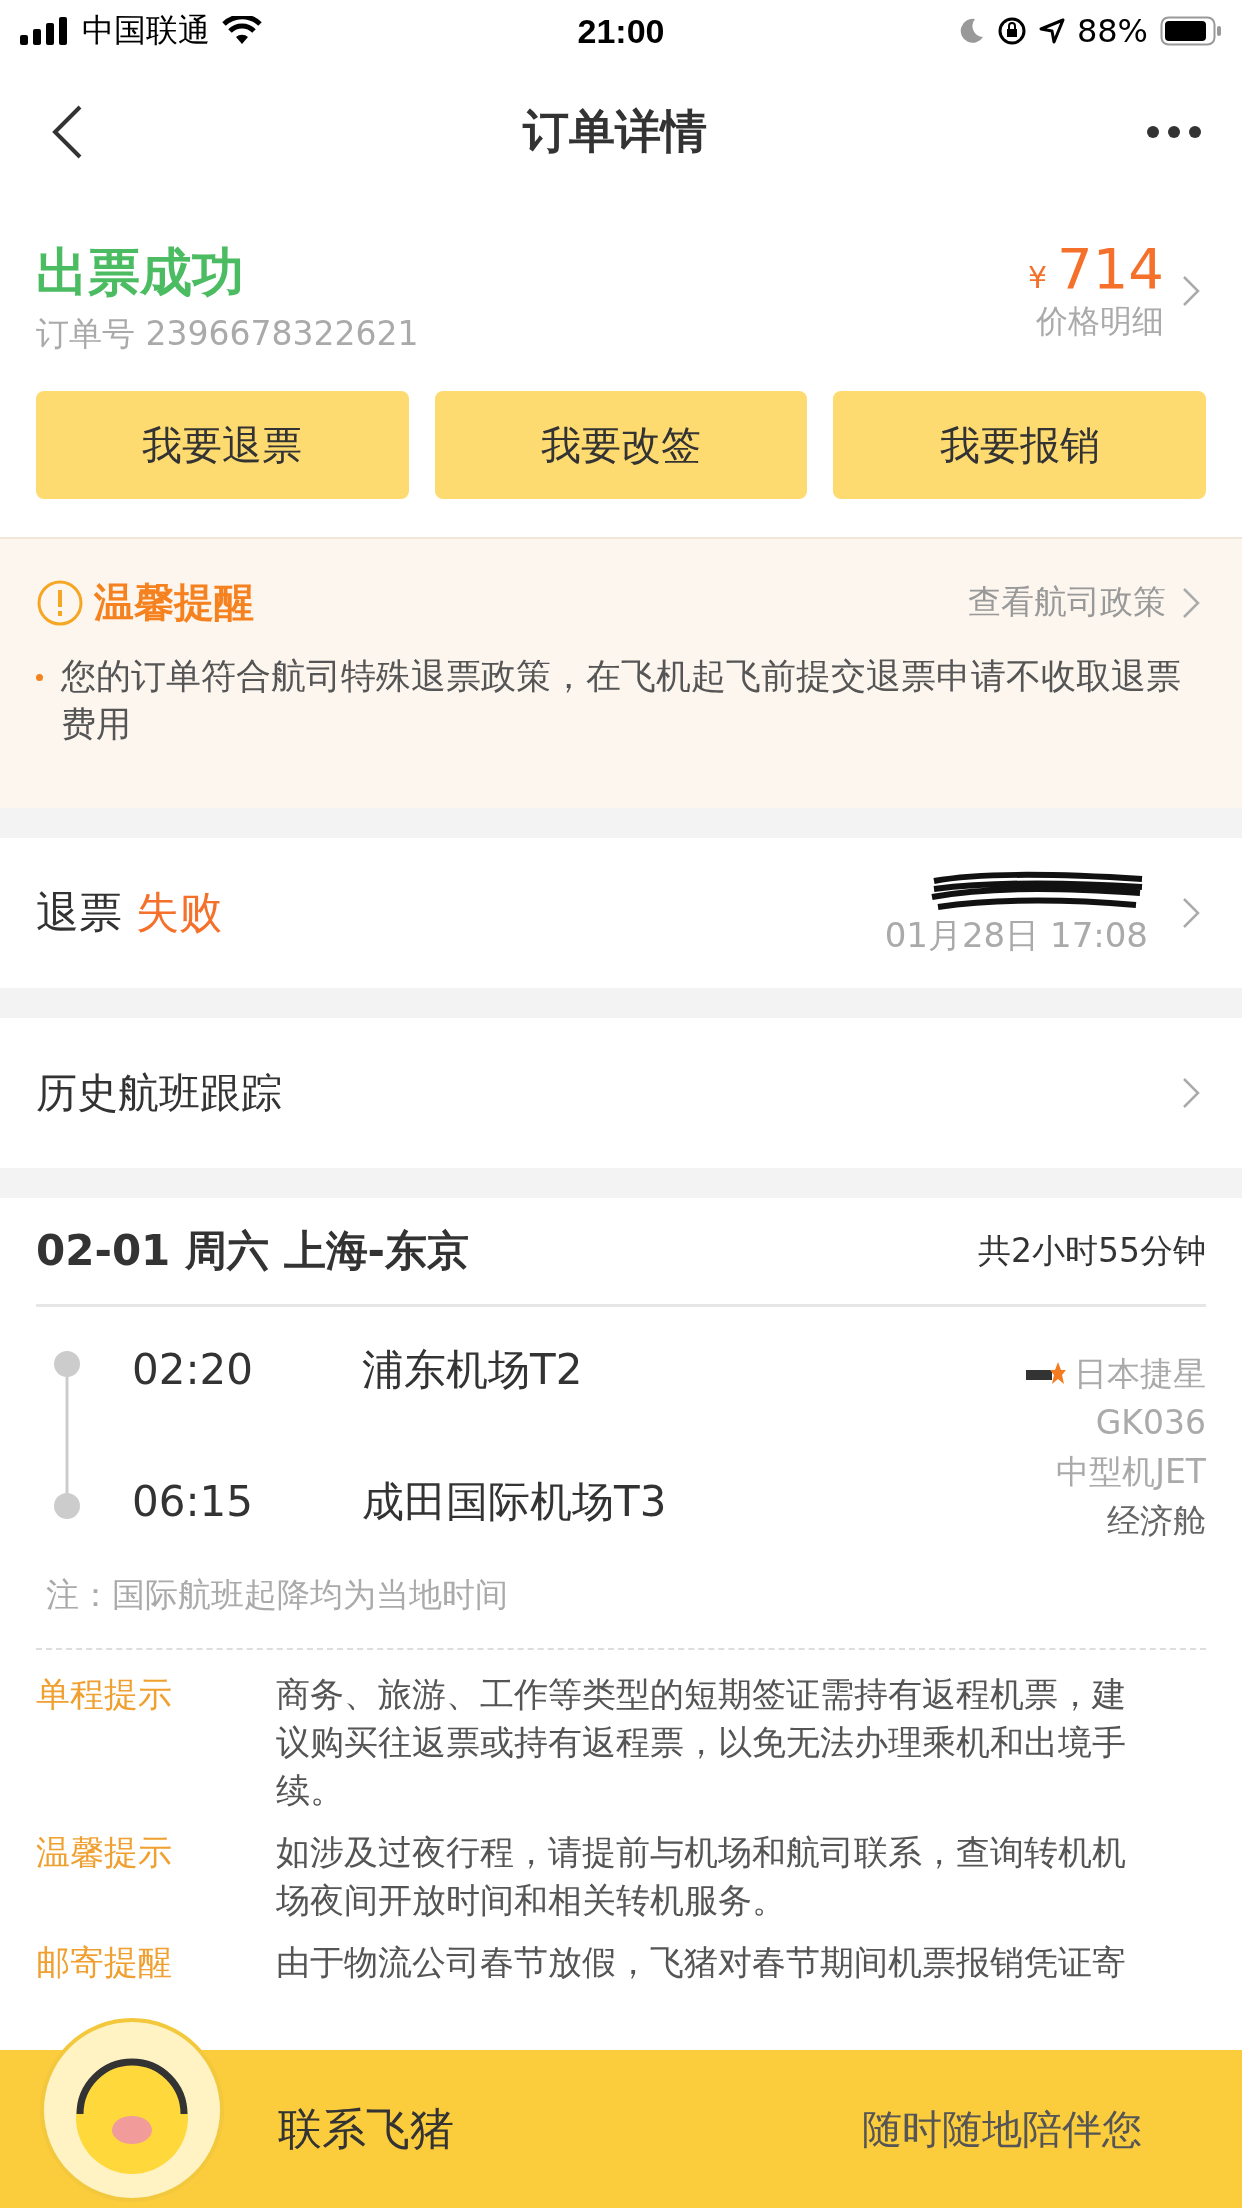  What do you see at coordinates (104, 1694) in the screenshot?
I see `tip-label: 单程提示` at bounding box center [104, 1694].